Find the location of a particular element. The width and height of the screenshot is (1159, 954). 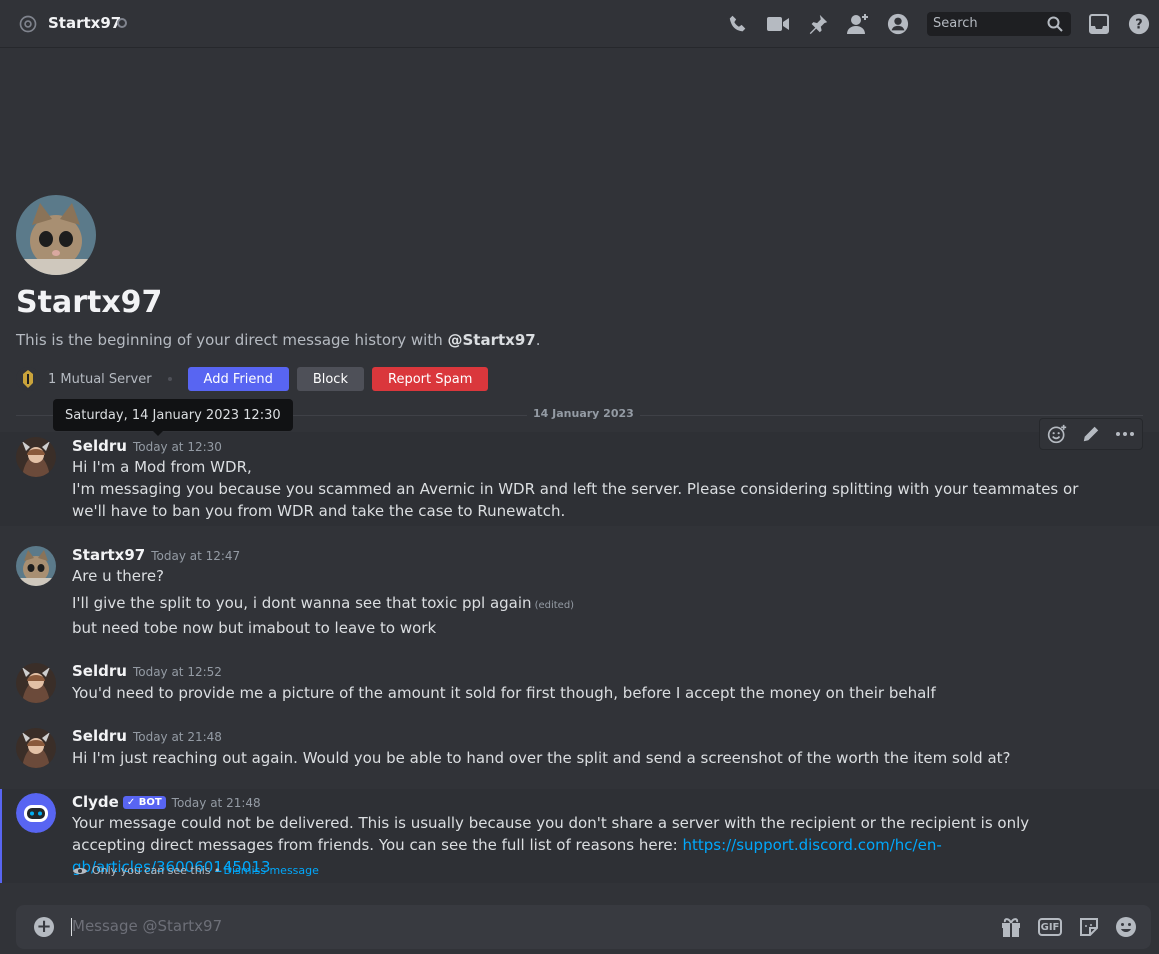

message-text: Hi I'm a Mod from WDR, is located at coordinates (162, 467).